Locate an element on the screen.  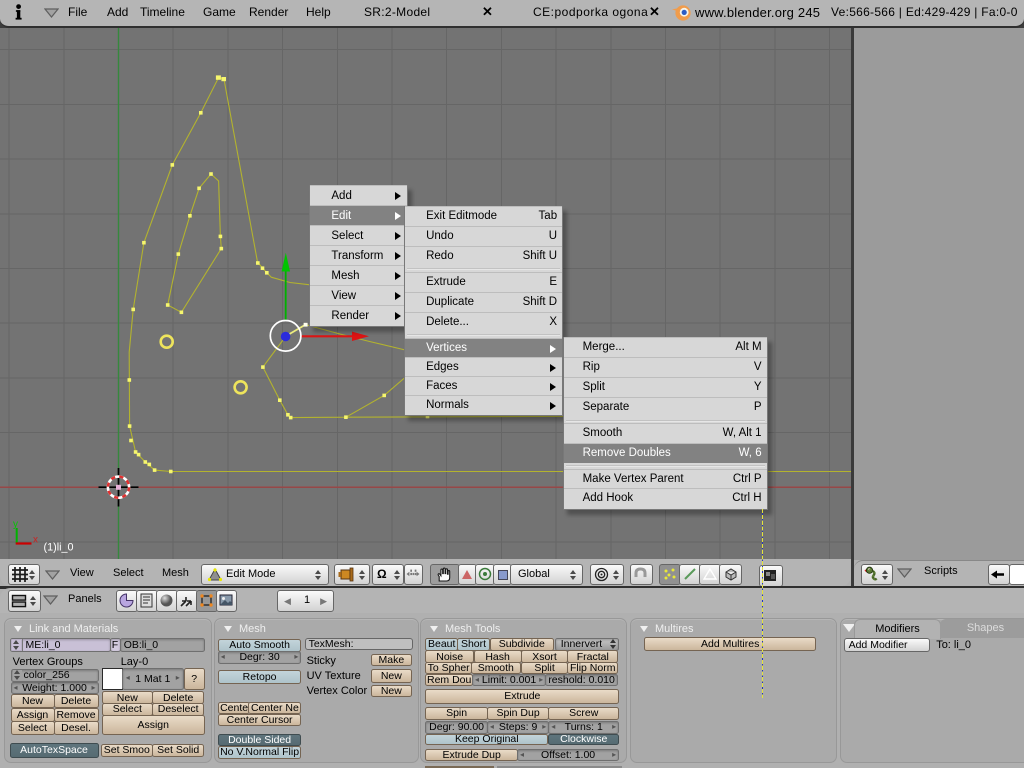
svg-text: (1)li_0 is located at coordinates (59, 548).